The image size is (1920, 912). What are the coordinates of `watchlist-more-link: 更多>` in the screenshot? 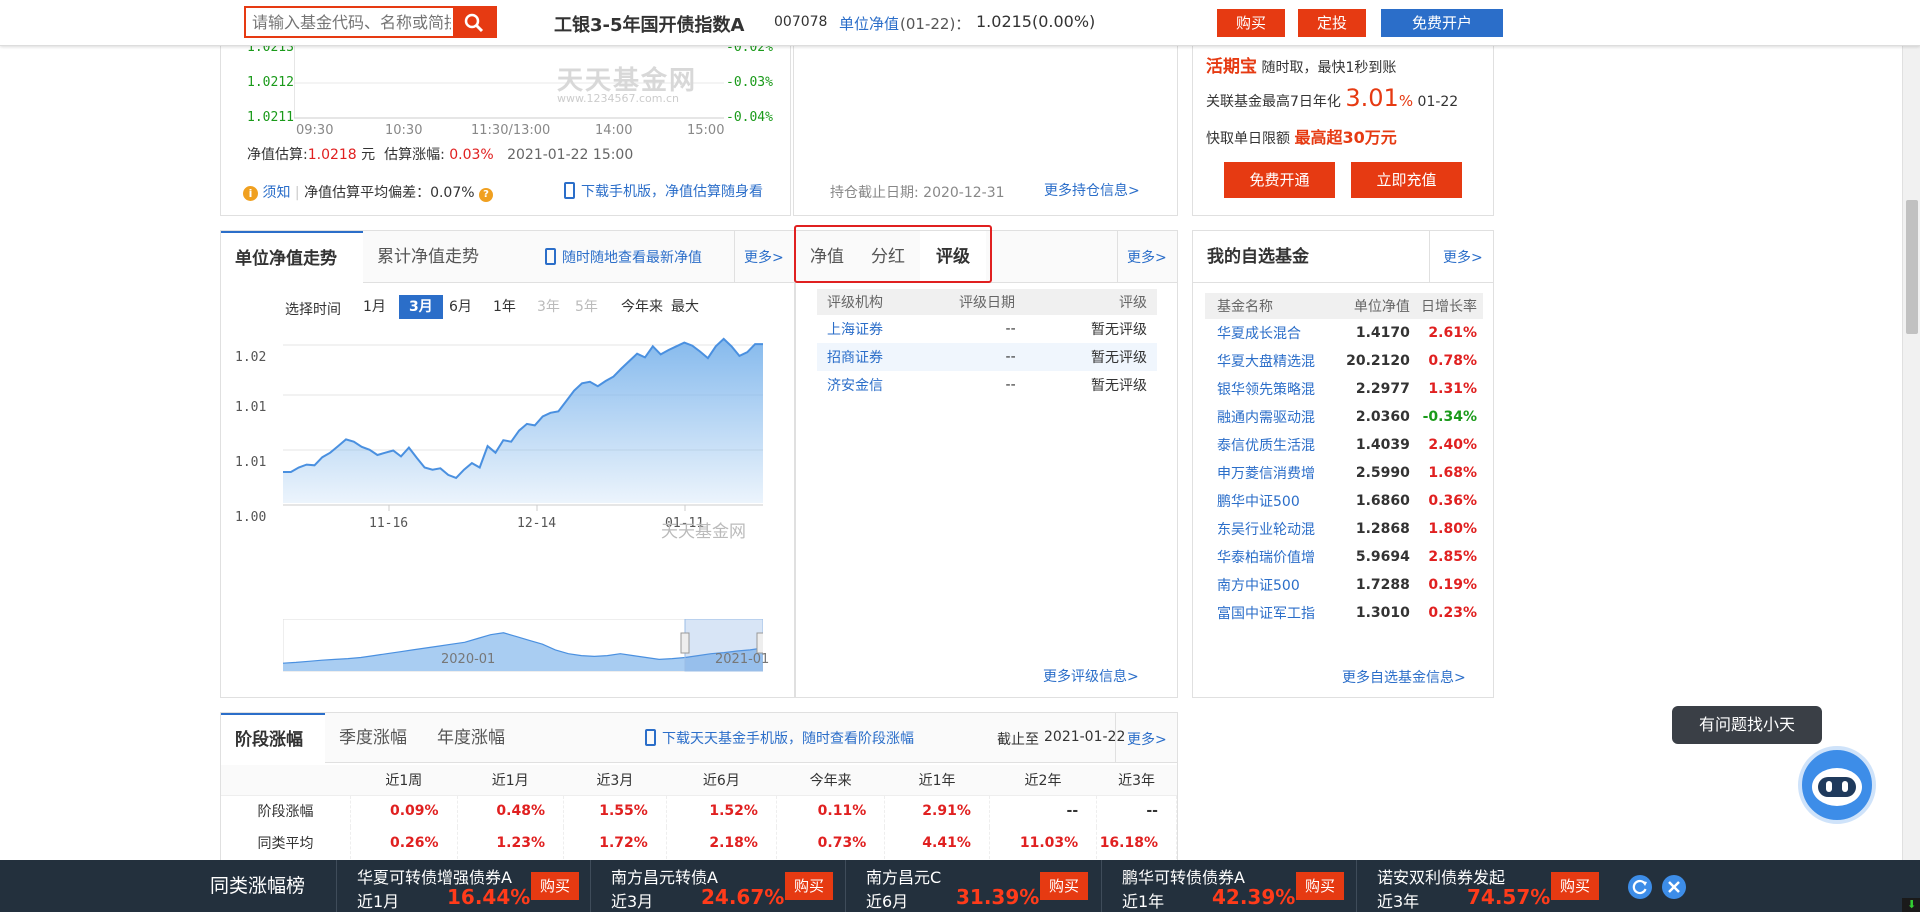 It's located at (1463, 257).